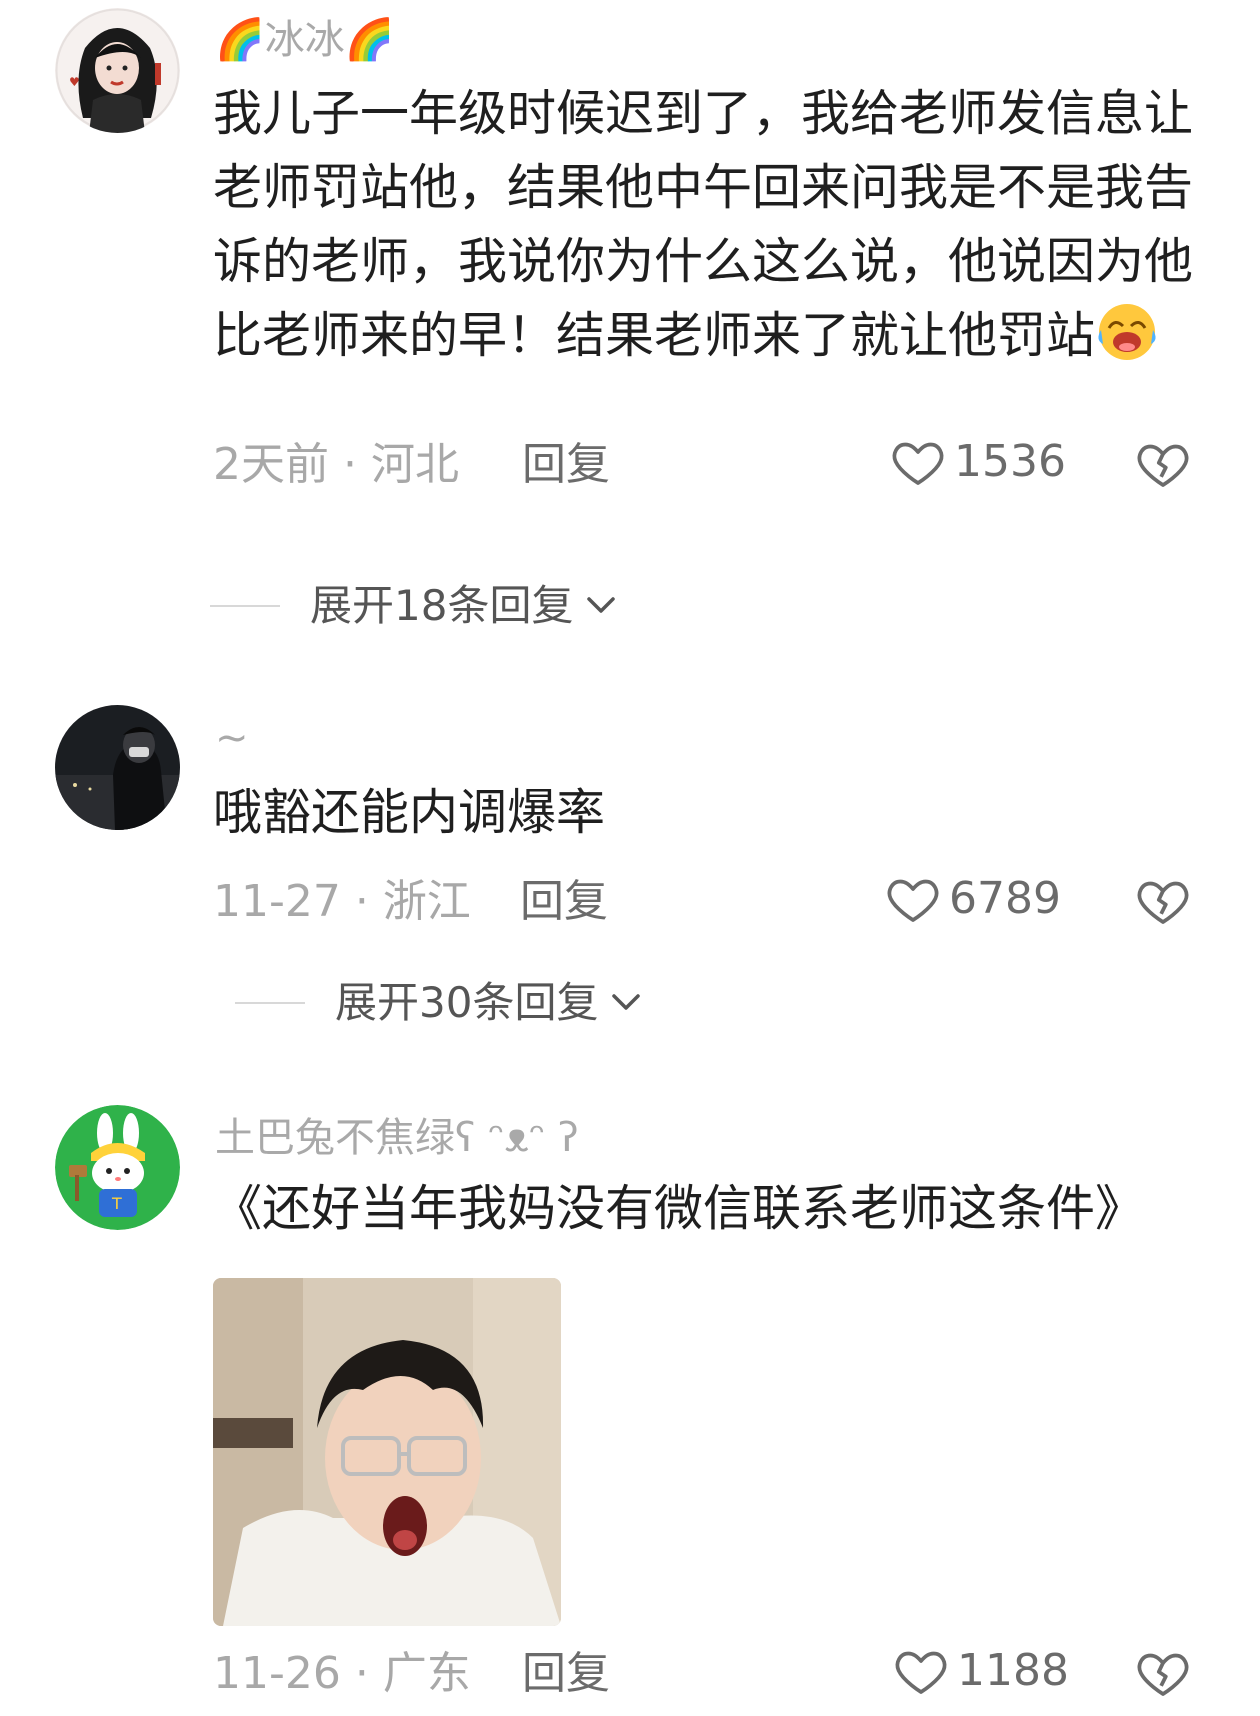  Describe the element at coordinates (679, 1208) in the screenshot. I see `comment-text: 《还好当年我妈没有微信联系老师这条件》` at that location.